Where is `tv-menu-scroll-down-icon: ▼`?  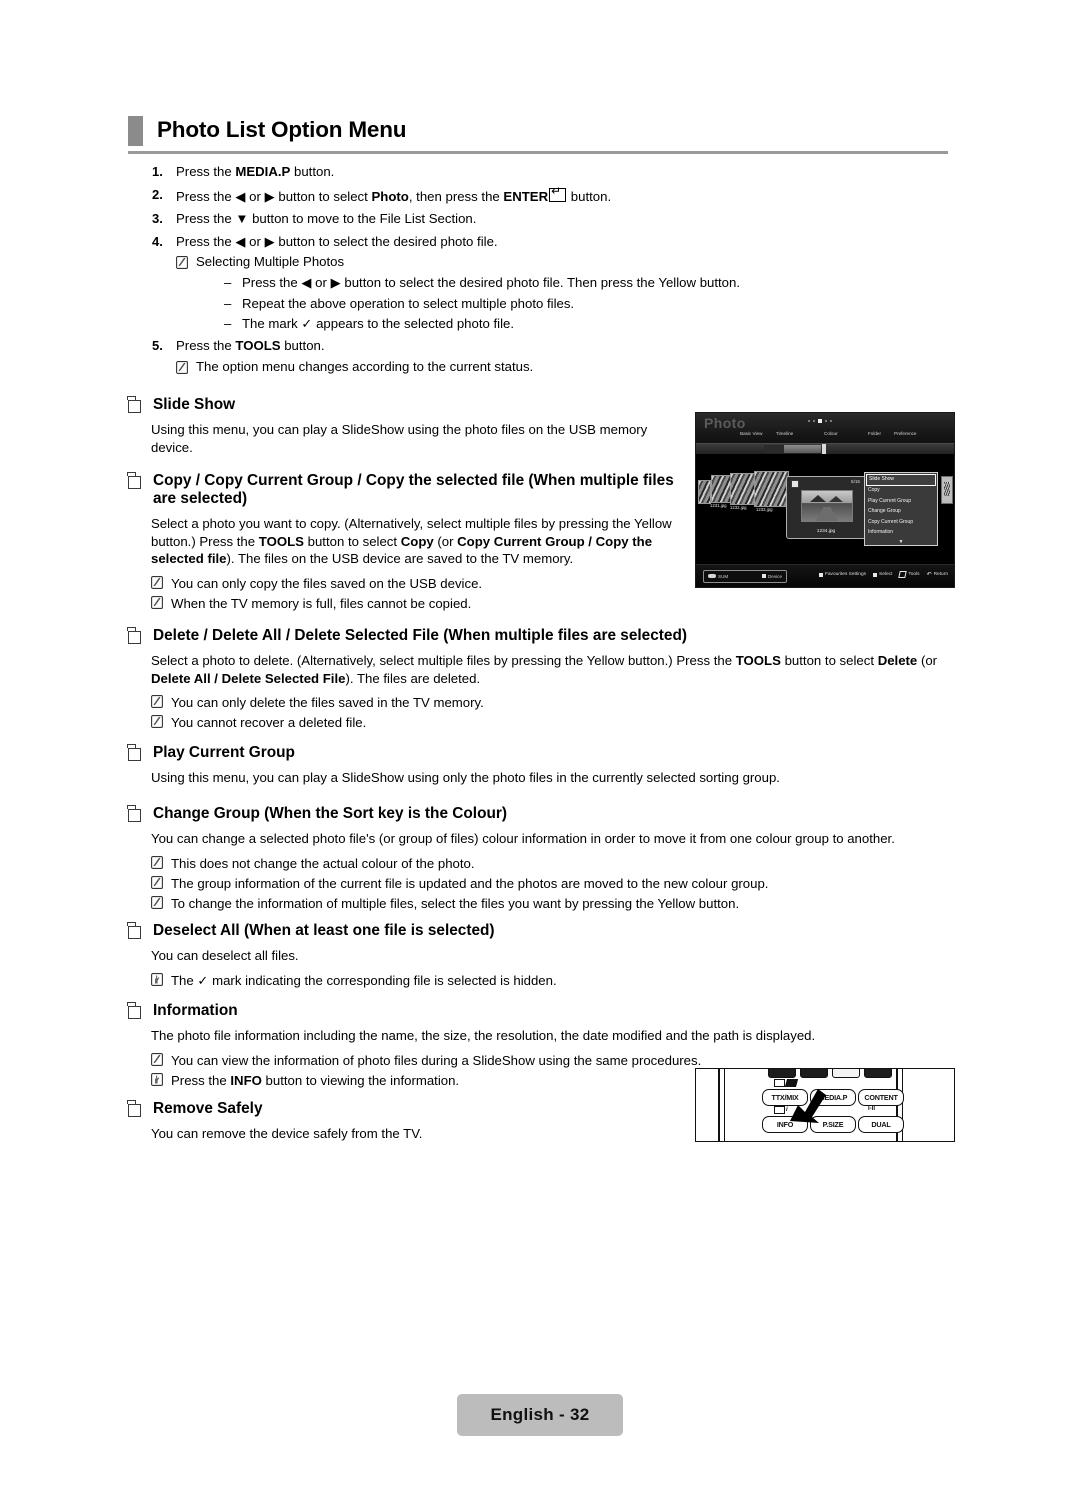 tv-menu-scroll-down-icon: ▼ is located at coordinates (901, 542).